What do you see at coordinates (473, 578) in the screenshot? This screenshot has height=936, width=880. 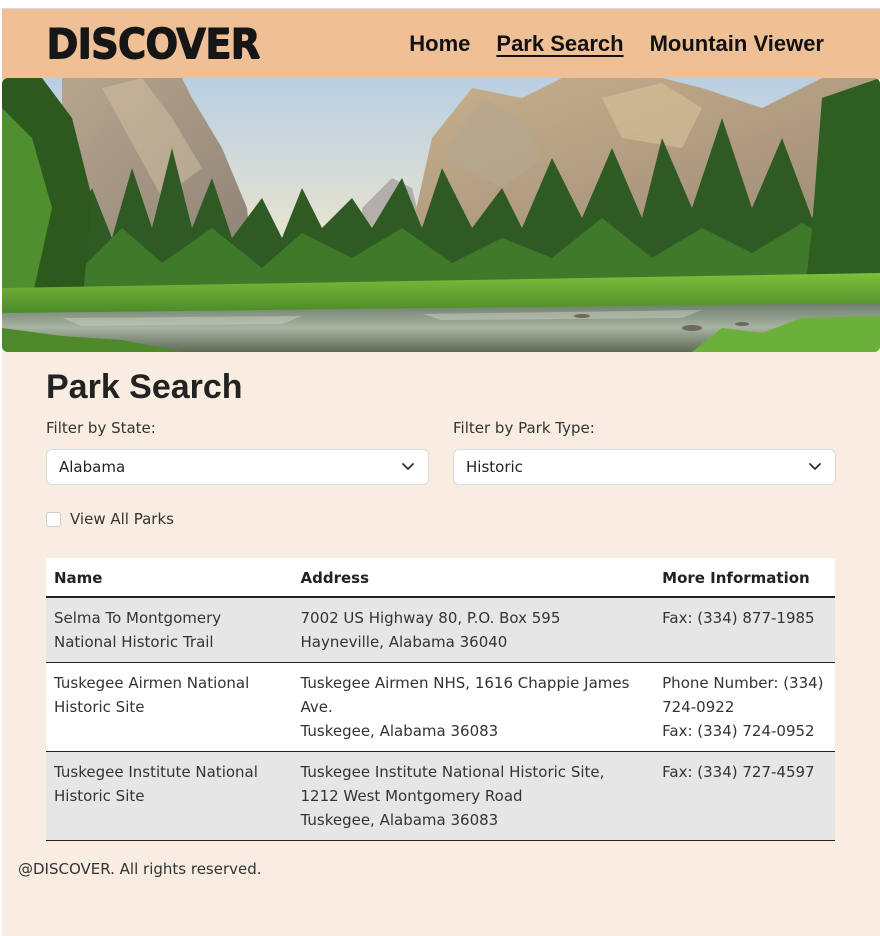 I see `column-header-address: Address` at bounding box center [473, 578].